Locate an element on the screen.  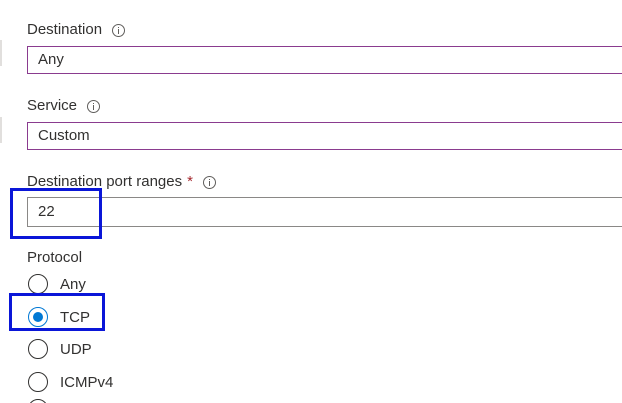
destination-port-ranges-label-text: Destination port ranges is located at coordinates (105, 181).